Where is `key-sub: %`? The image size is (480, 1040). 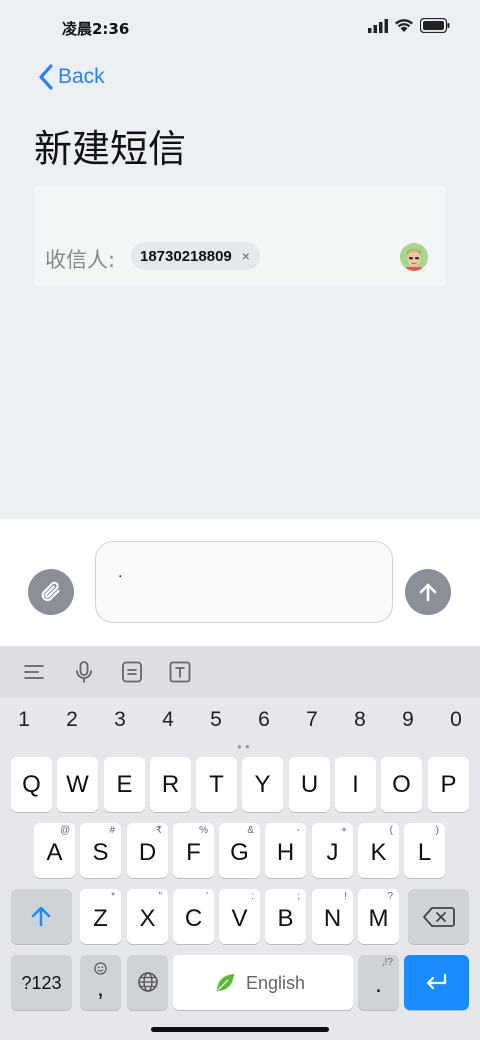
key-sub: % is located at coordinates (203, 830).